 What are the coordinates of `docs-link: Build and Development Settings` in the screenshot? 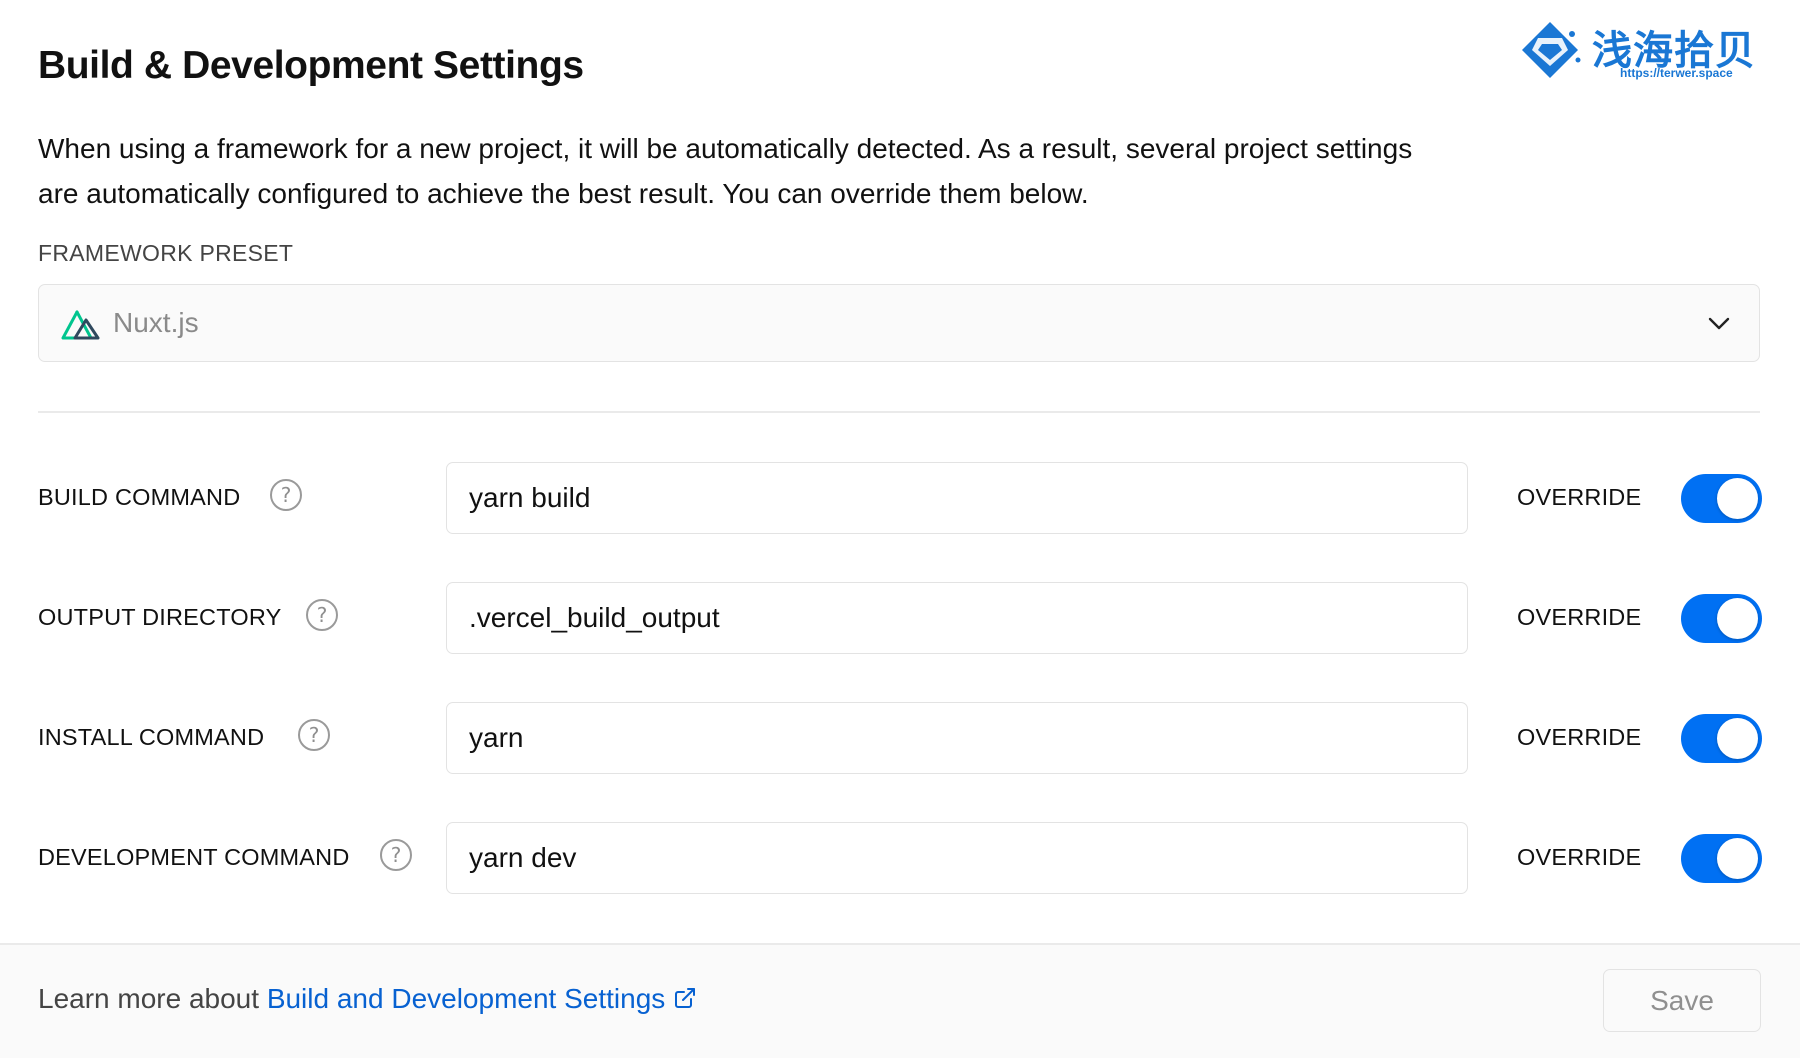 It's located at (482, 998).